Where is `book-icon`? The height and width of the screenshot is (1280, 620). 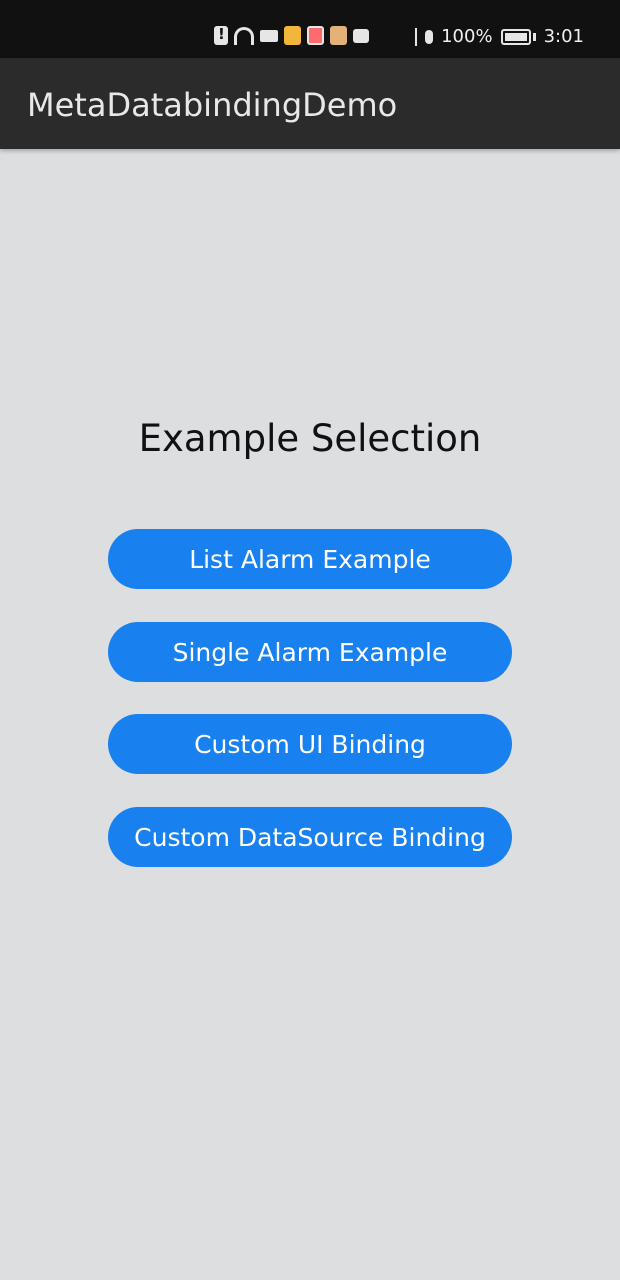
book-icon is located at coordinates (315, 35).